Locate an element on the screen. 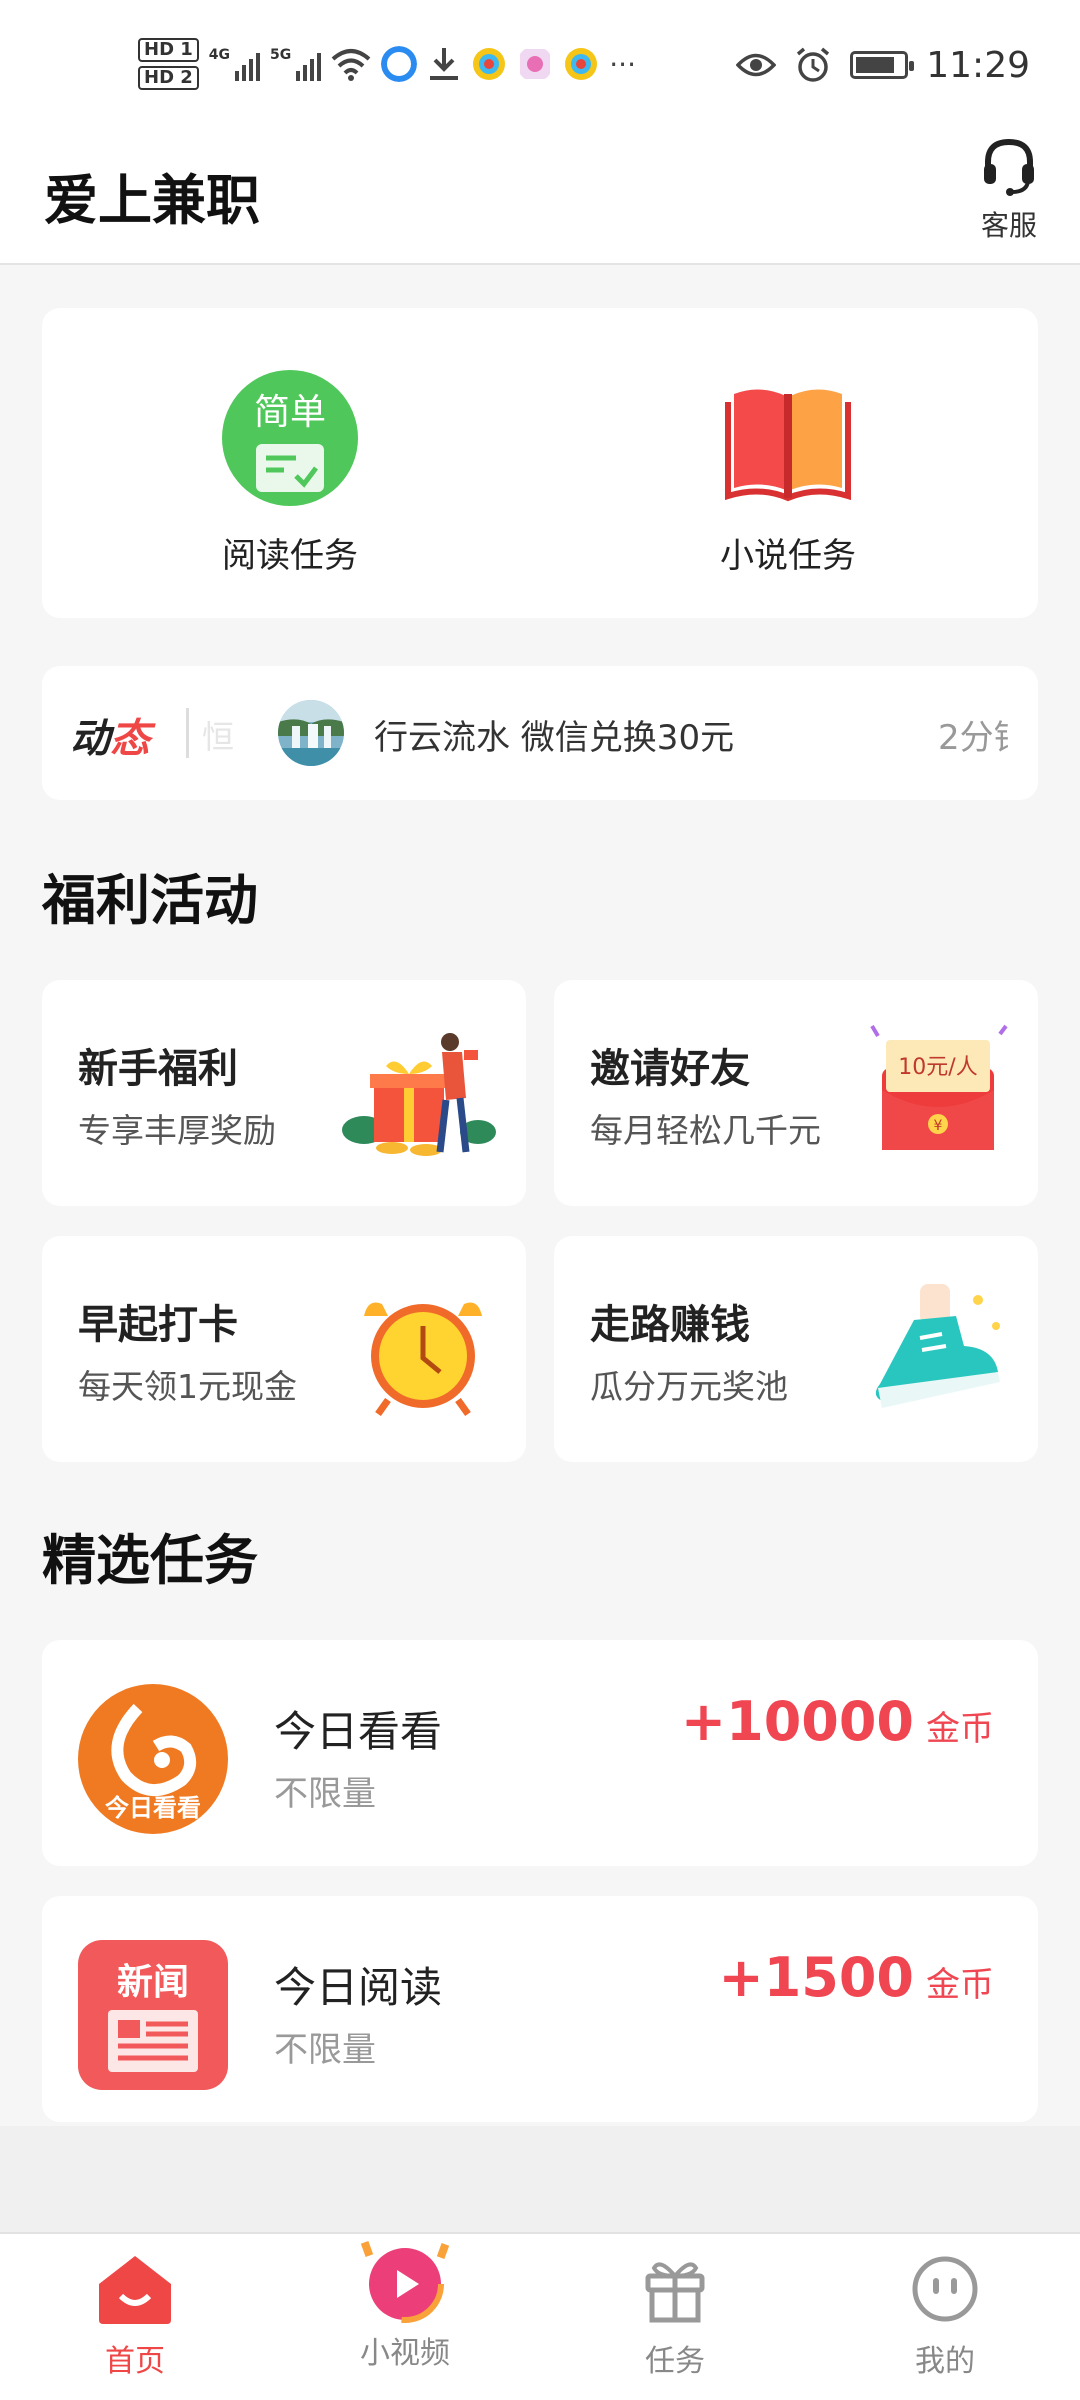 The width and height of the screenshot is (1080, 2400). task-name: 今日看看 is located at coordinates (358, 1731).